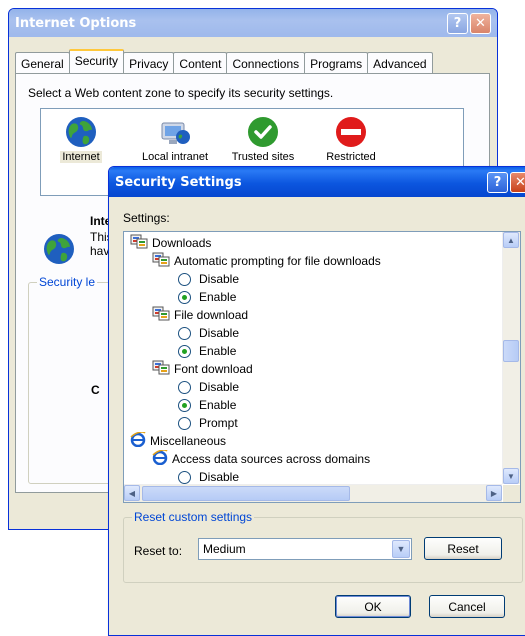 This screenshot has width=525, height=636. I want to click on settings-label: Settings:, so click(146, 218).